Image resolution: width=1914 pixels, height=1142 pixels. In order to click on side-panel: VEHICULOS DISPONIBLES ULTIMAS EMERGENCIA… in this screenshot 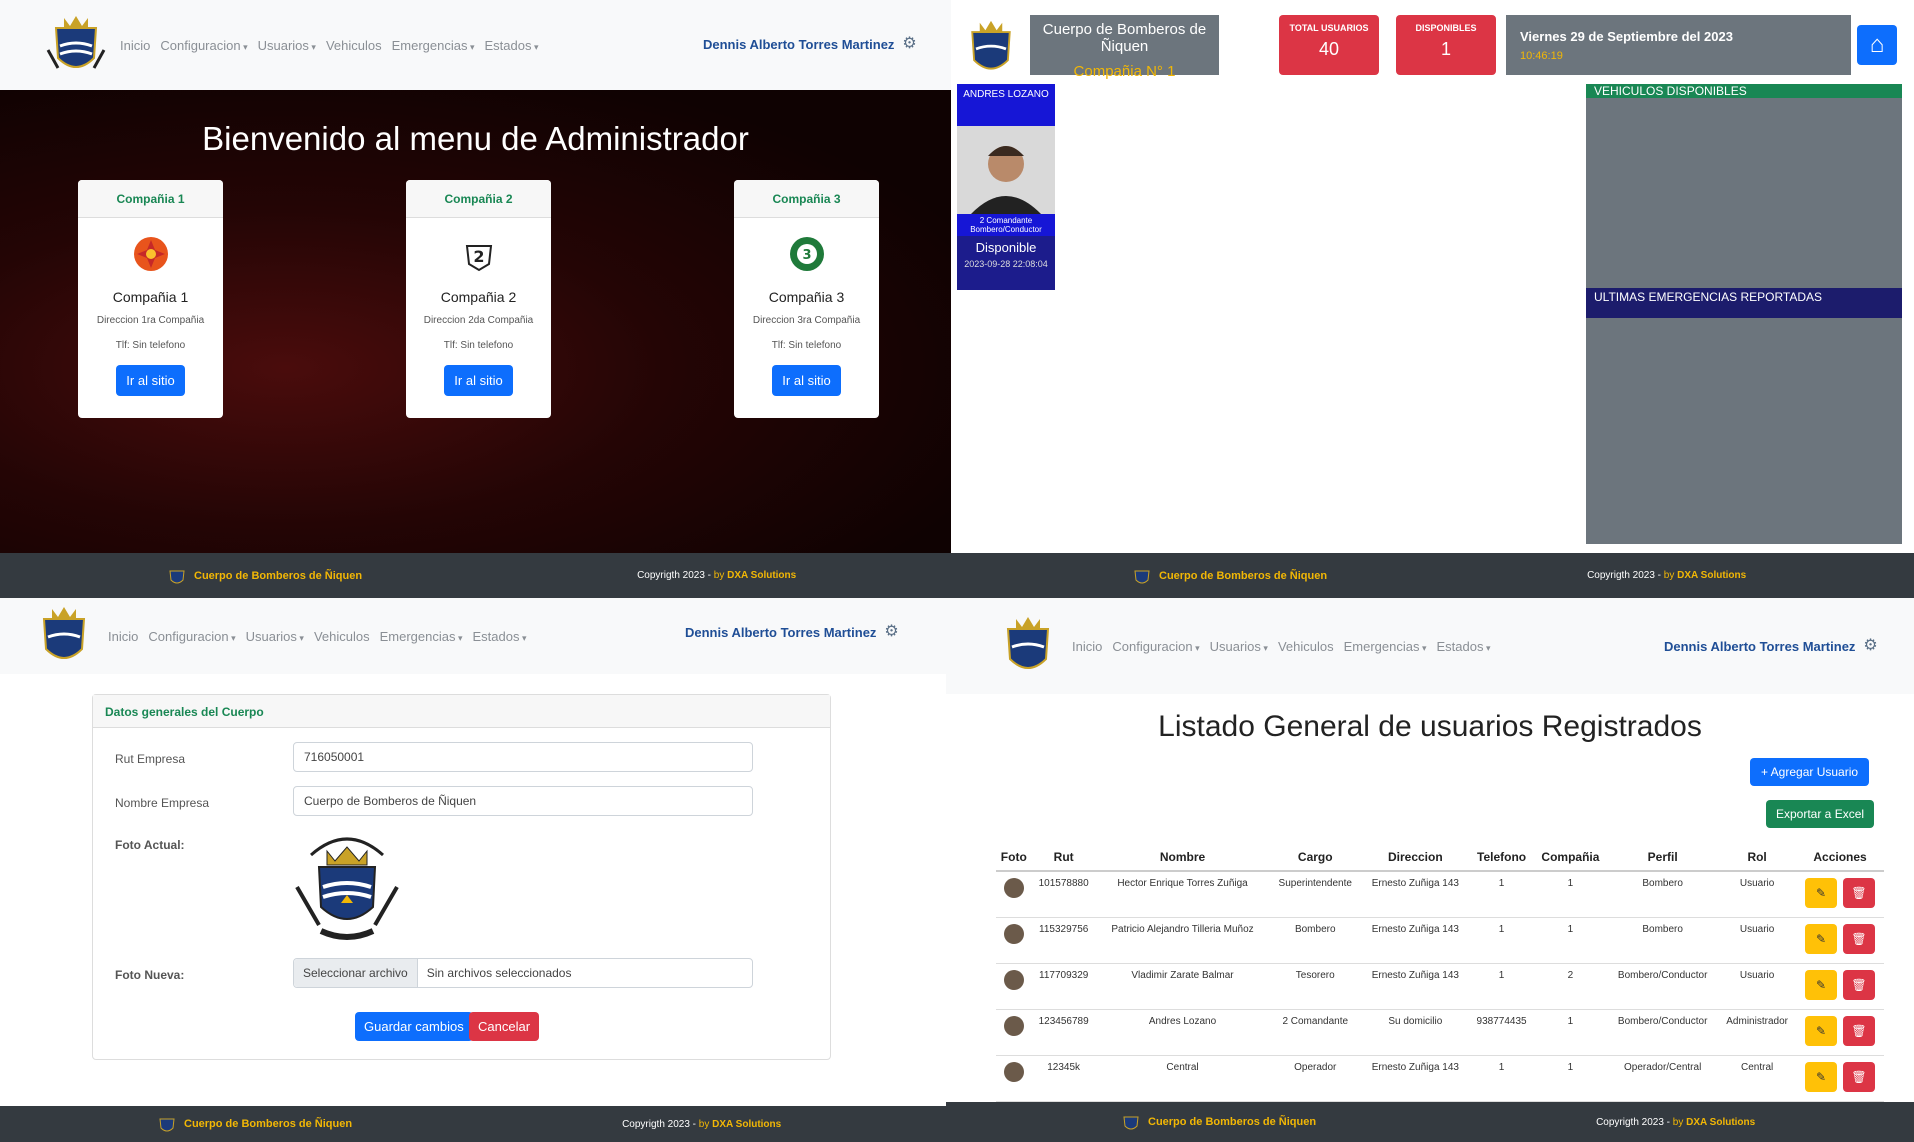, I will do `click(1744, 314)`.